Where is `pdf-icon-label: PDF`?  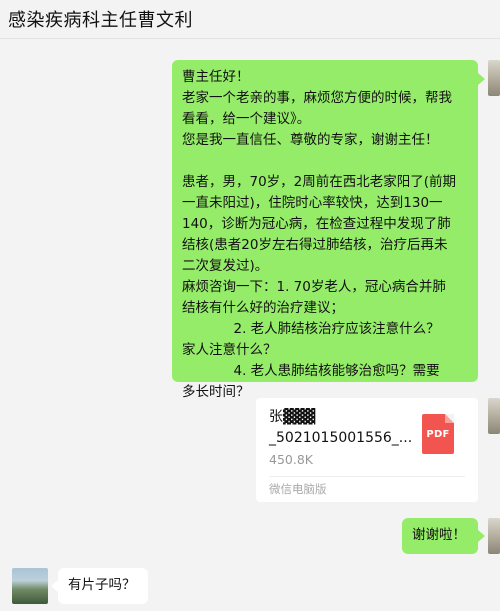 pdf-icon-label: PDF is located at coordinates (438, 434).